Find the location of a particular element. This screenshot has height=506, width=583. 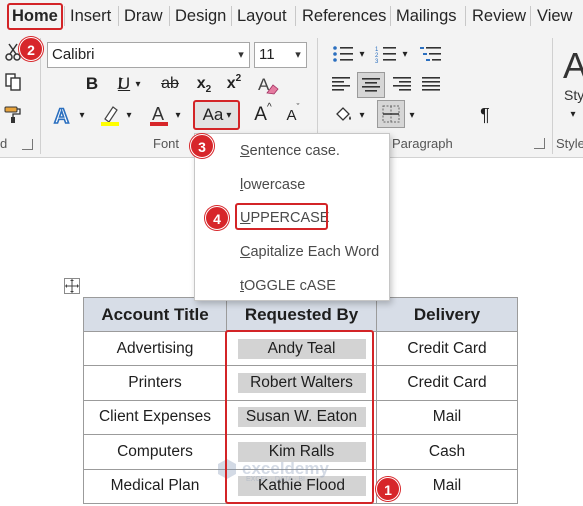

column-header: Requested By is located at coordinates (301, 314).